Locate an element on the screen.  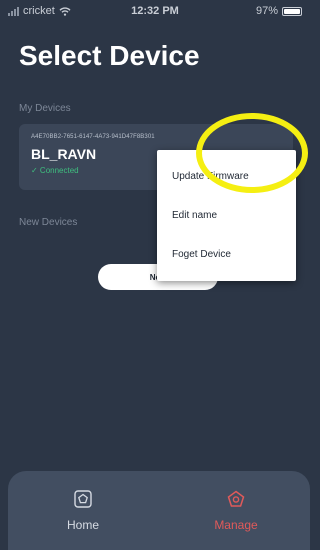
my-devices-label: My Devices is located at coordinates (45, 108).